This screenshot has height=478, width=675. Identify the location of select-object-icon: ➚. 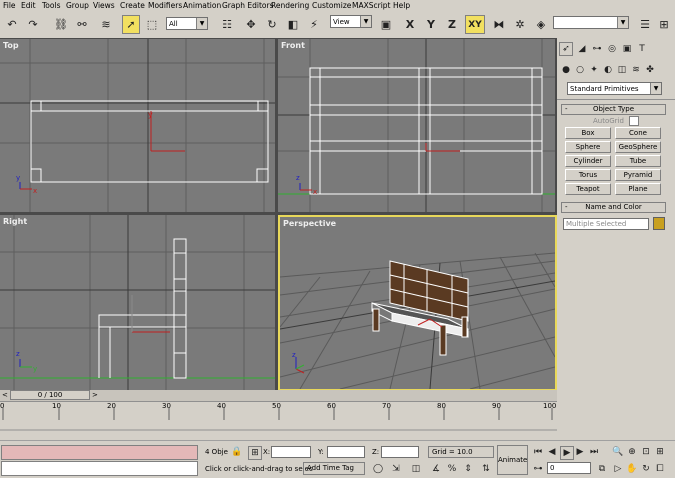
(131, 24).